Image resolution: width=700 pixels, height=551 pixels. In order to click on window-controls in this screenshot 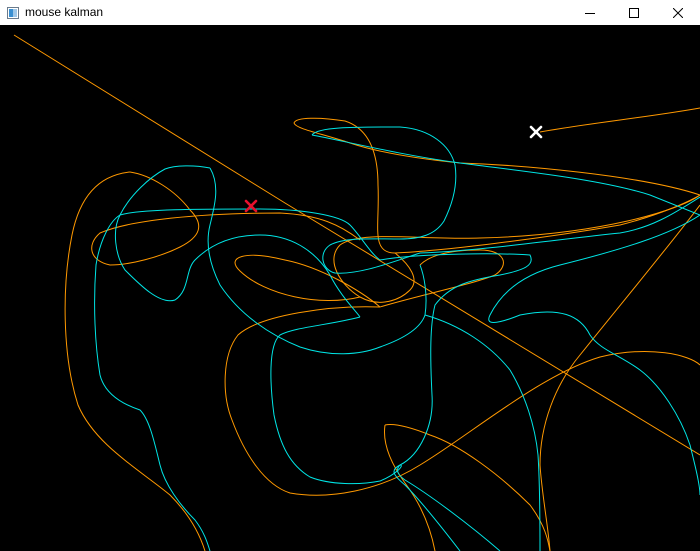, I will do `click(634, 12)`.